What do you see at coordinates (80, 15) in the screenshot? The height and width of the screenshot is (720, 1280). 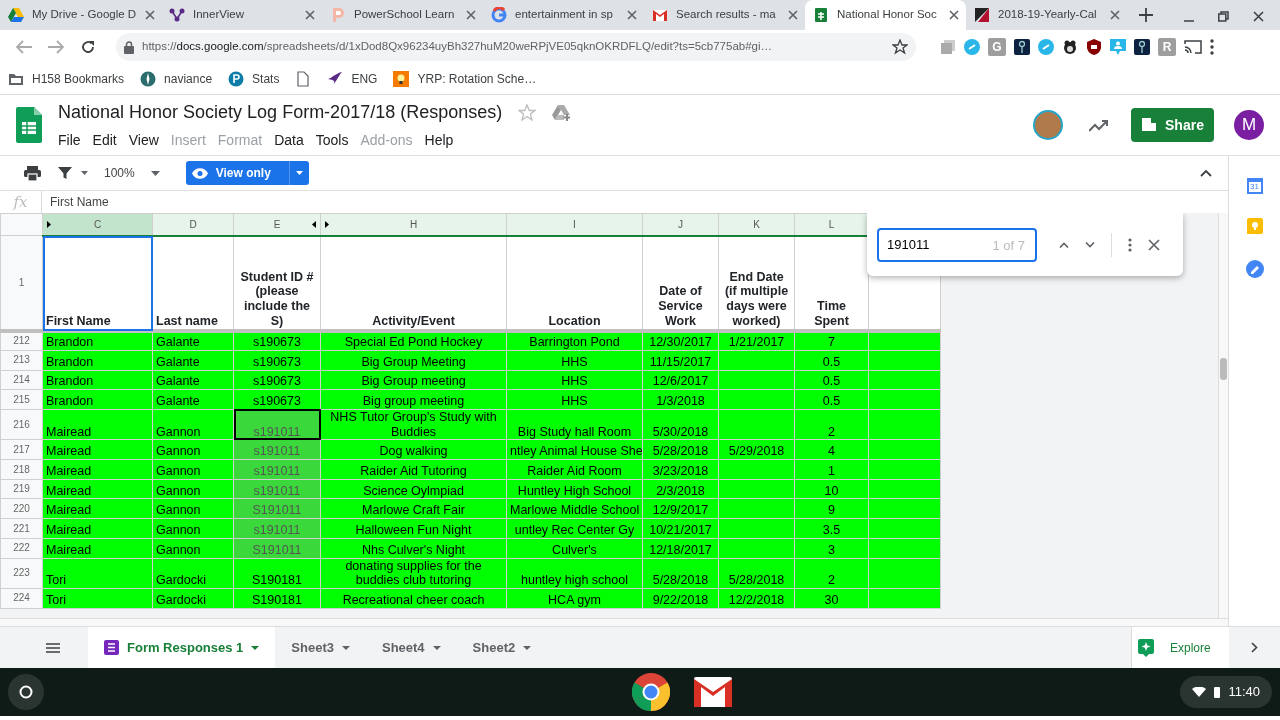 I see `browser-tab: My Drive - Google D` at bounding box center [80, 15].